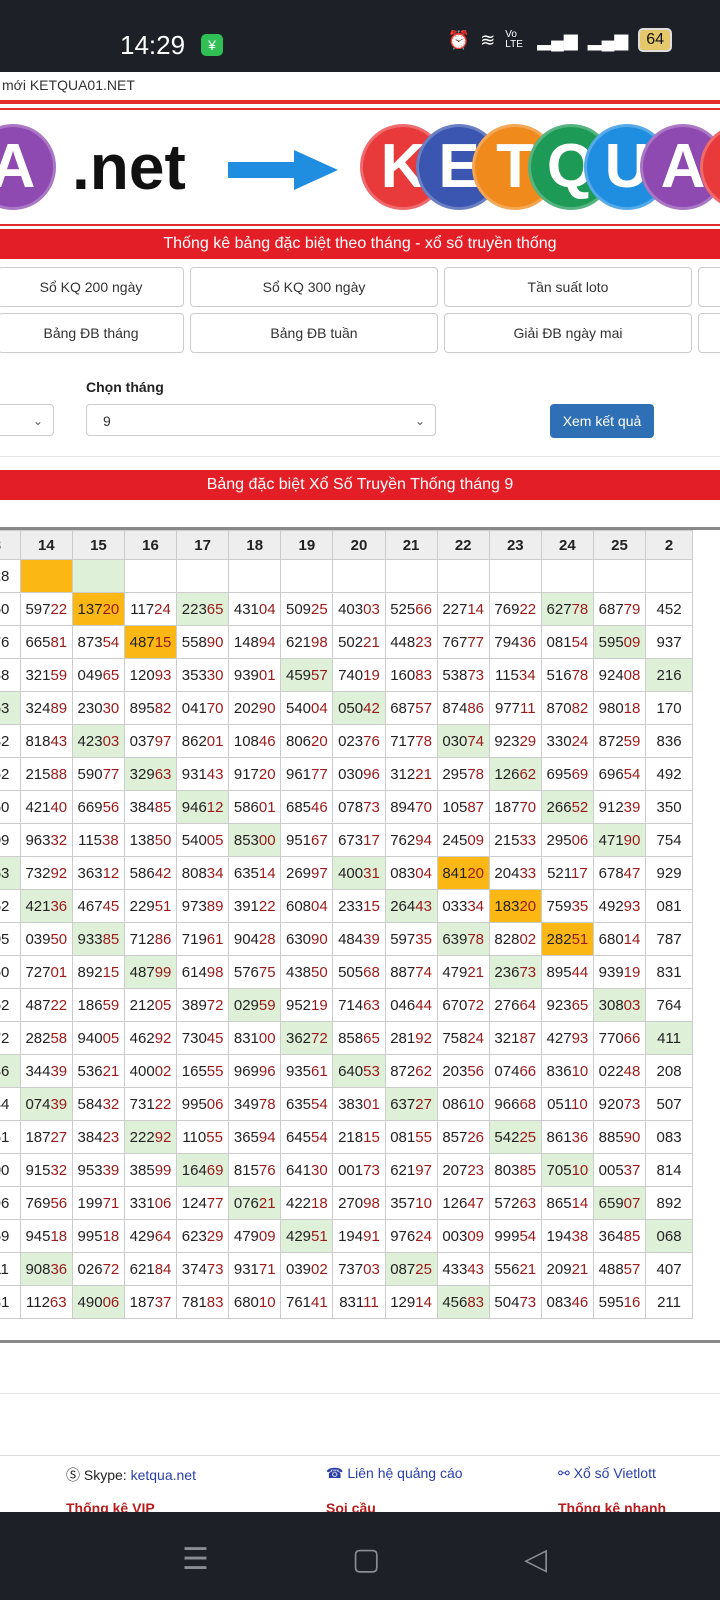  Describe the element at coordinates (463, 741) in the screenshot. I see `result-cell: 03074` at that location.